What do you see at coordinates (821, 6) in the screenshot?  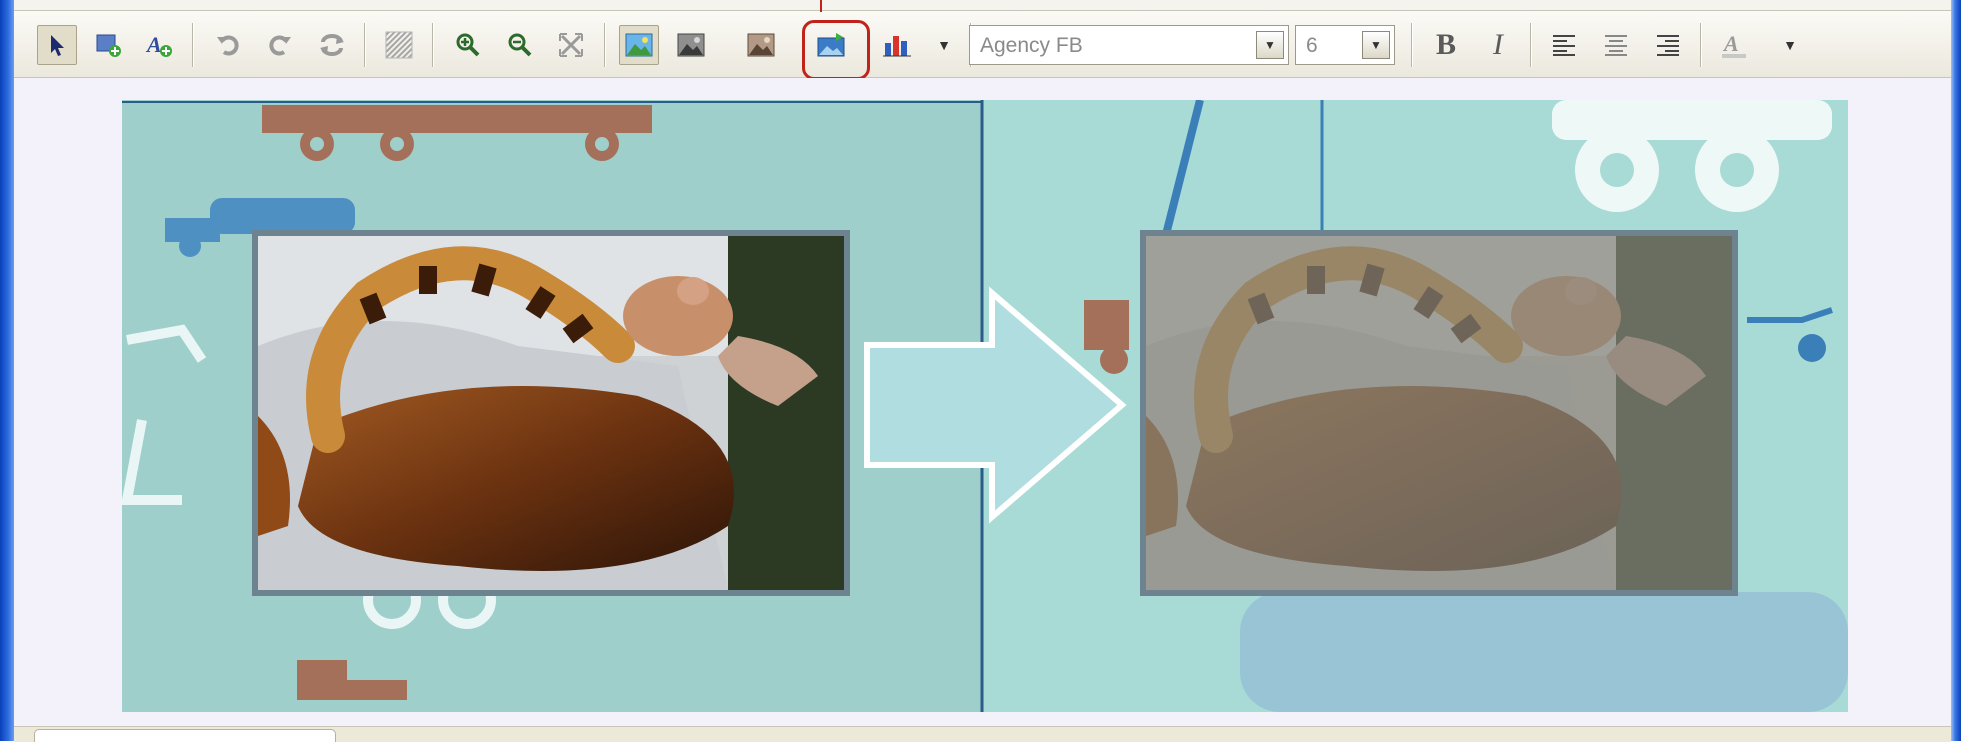 I see `highlight-callout-line` at bounding box center [821, 6].